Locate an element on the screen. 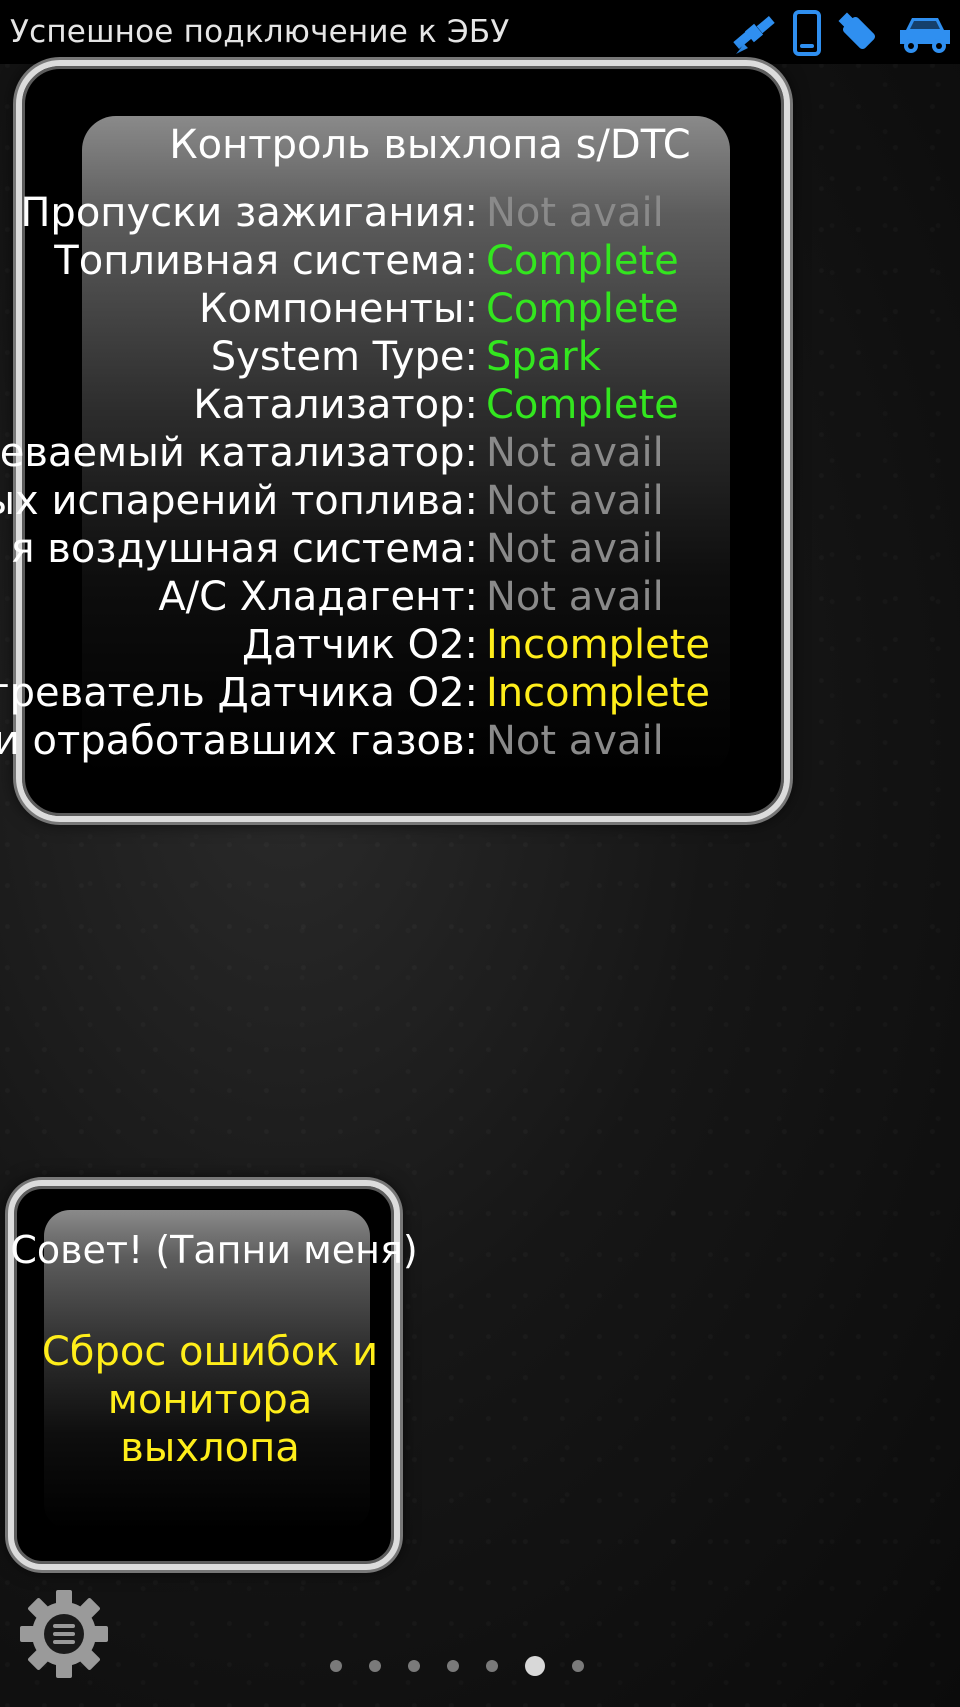 The height and width of the screenshot is (1707, 960). monitor-row: Катализатор: Complete is located at coordinates (406, 406).